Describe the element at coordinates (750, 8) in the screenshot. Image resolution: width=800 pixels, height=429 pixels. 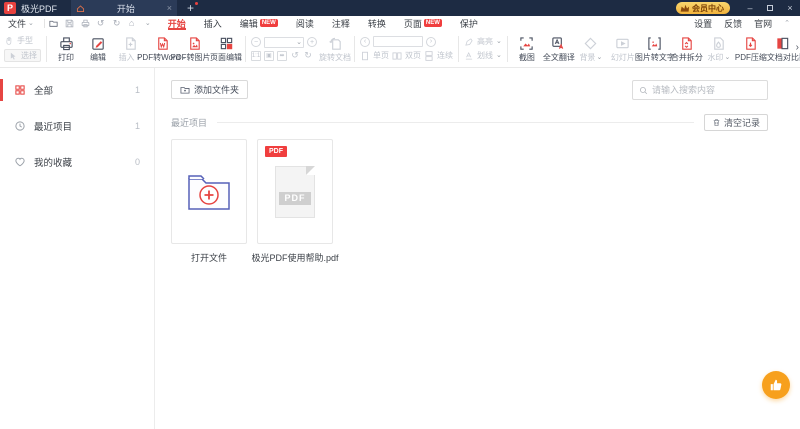
I see `minimize-button: –` at that location.